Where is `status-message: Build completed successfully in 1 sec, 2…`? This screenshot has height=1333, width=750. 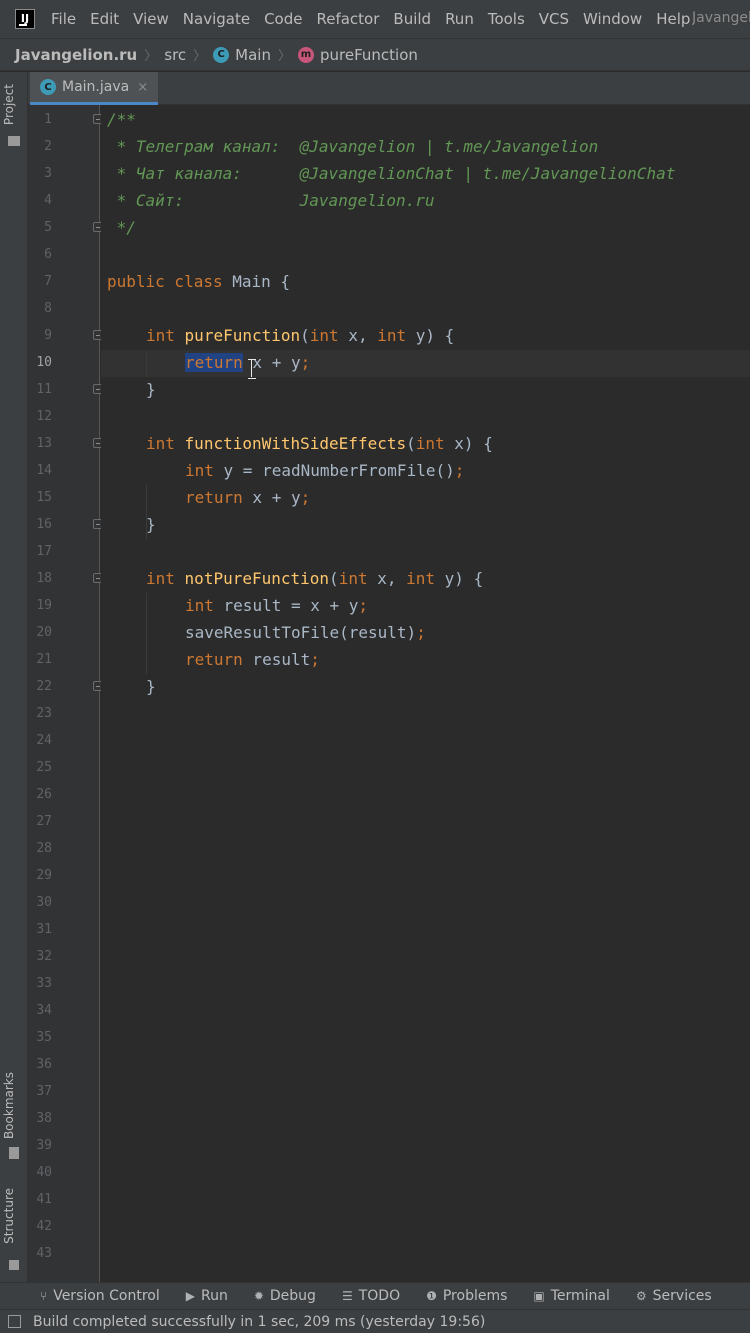
status-message: Build completed successfully in 1 sec, 2… is located at coordinates (259, 1322).